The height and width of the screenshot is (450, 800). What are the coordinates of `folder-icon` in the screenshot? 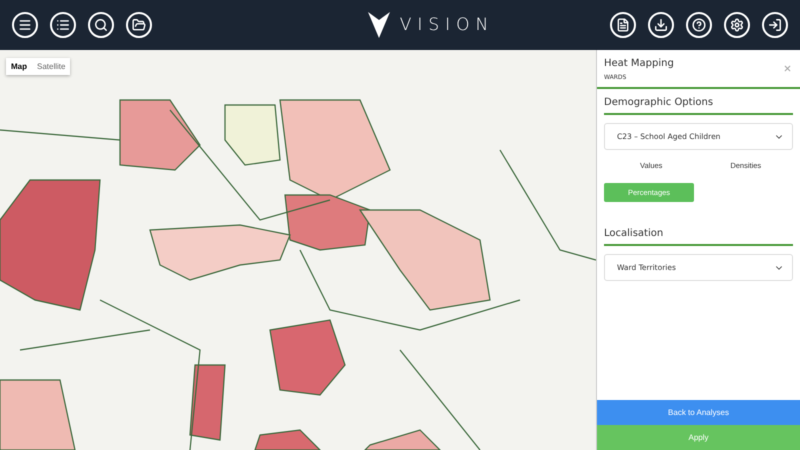 It's located at (139, 25).